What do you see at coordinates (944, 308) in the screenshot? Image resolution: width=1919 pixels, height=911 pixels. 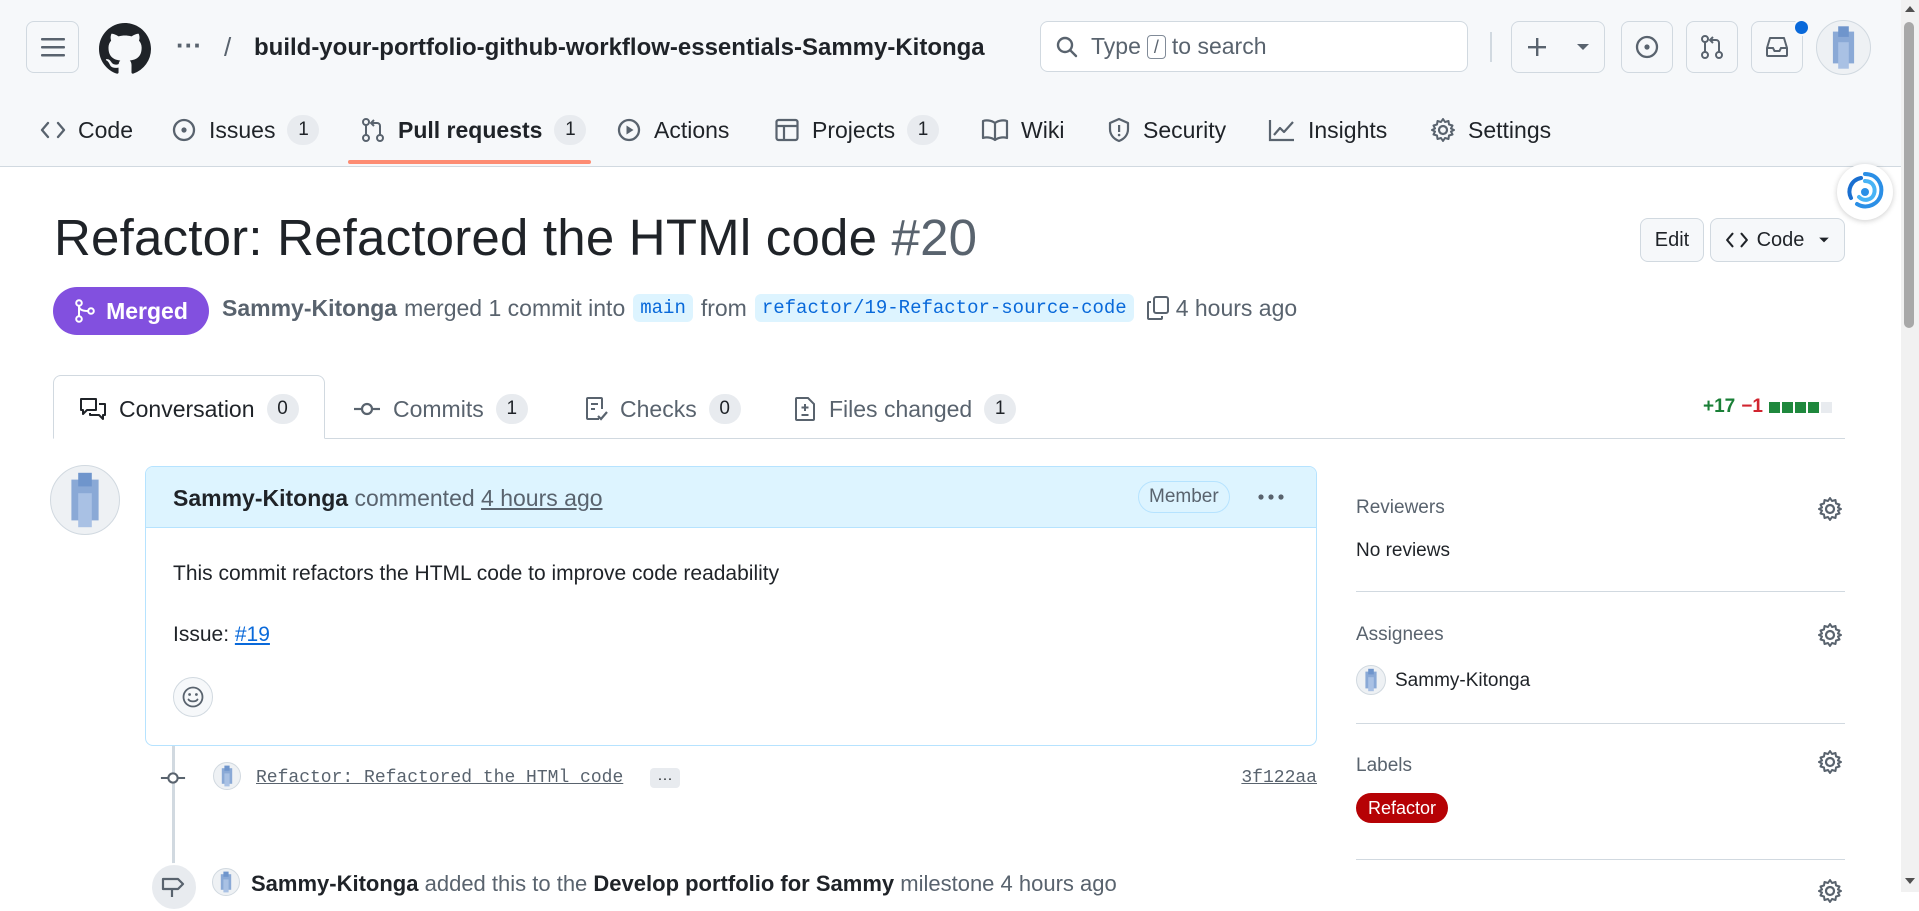 I see `head-branch: refactor/19-Refactor-source-code` at bounding box center [944, 308].